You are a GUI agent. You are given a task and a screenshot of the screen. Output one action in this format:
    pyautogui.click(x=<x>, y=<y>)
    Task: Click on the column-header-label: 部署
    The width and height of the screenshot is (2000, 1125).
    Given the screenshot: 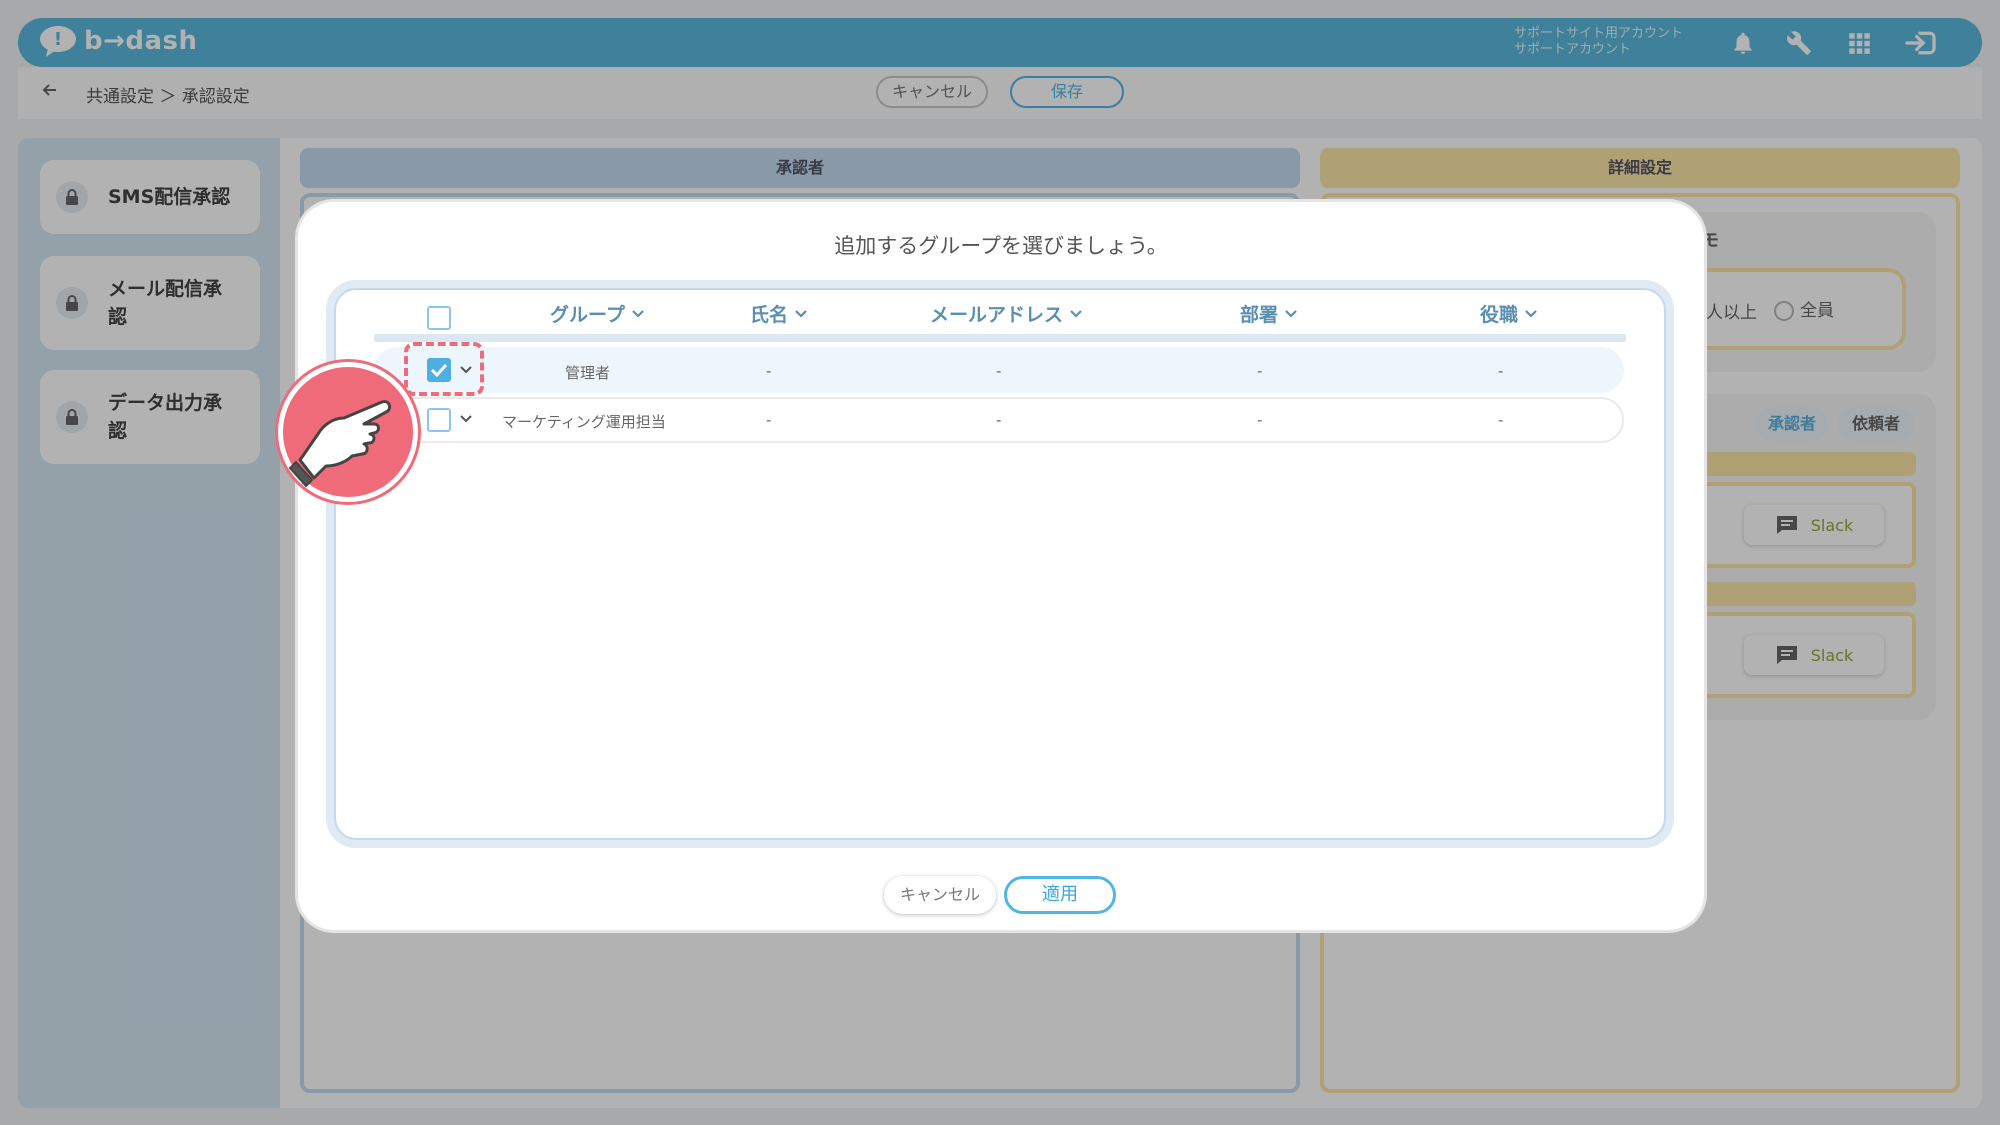 What is the action you would take?
    pyautogui.click(x=1259, y=315)
    